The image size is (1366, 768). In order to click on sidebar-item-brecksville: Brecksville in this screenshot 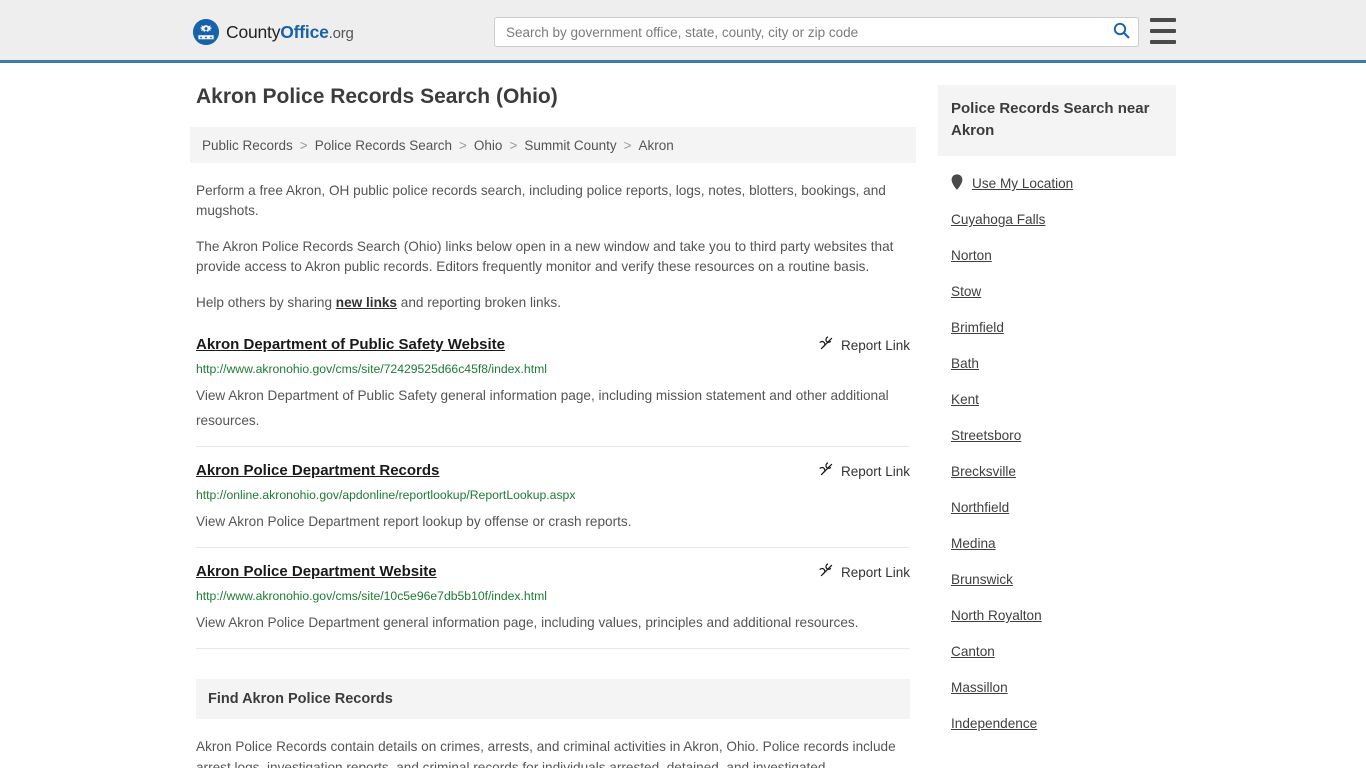, I will do `click(1057, 472)`.